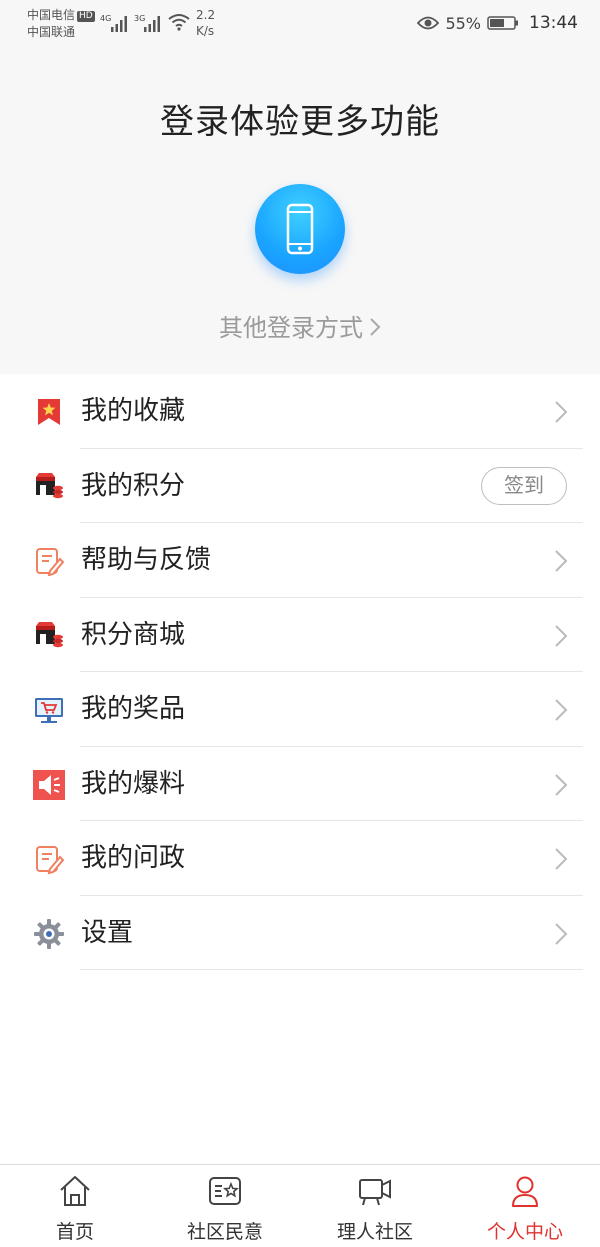  What do you see at coordinates (300, 635) in the screenshot?
I see `menu-item-points-mall: 积分商城` at bounding box center [300, 635].